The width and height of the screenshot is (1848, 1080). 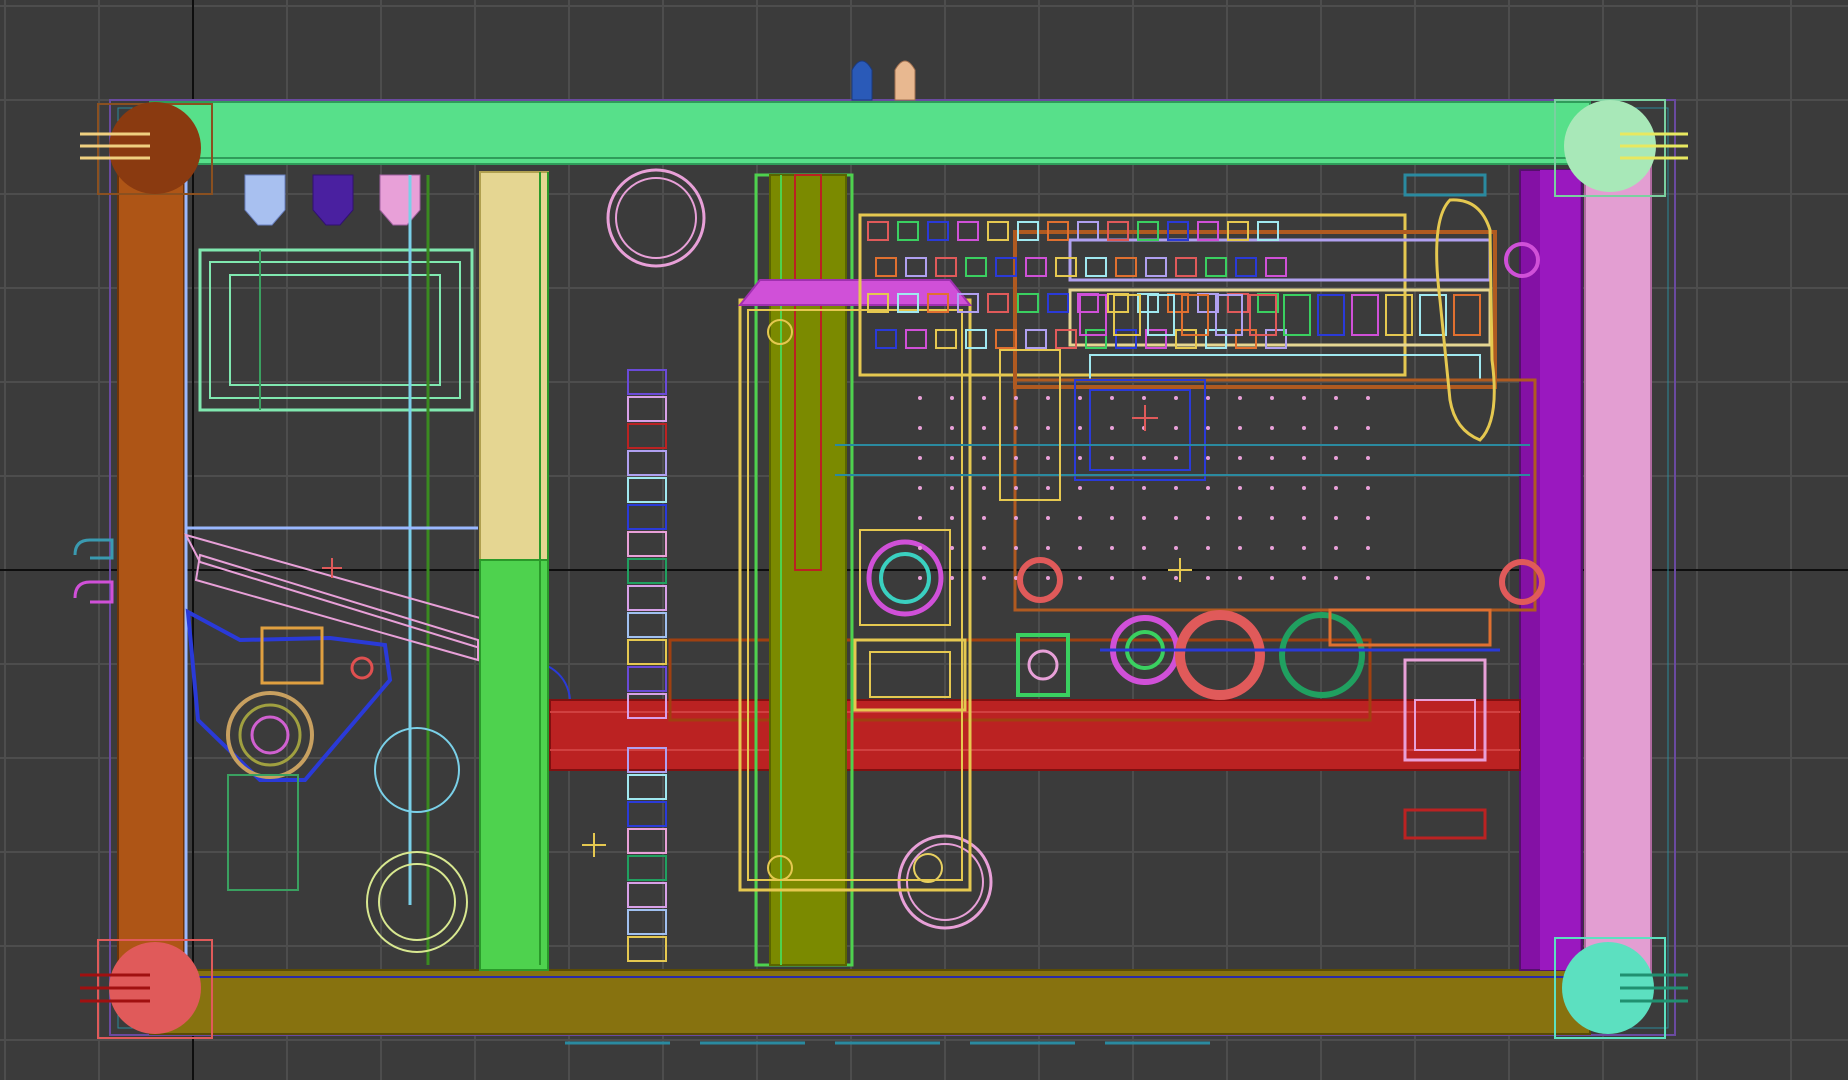 I want to click on red-rail, so click(x=1035, y=704).